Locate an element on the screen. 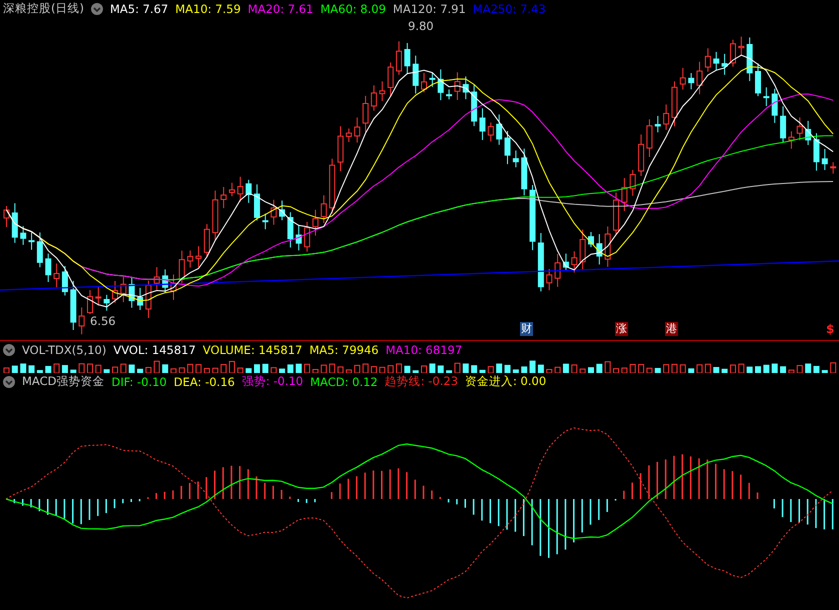 The height and width of the screenshot is (610, 839). indicator-value: MA5: 79946 is located at coordinates (344, 349).